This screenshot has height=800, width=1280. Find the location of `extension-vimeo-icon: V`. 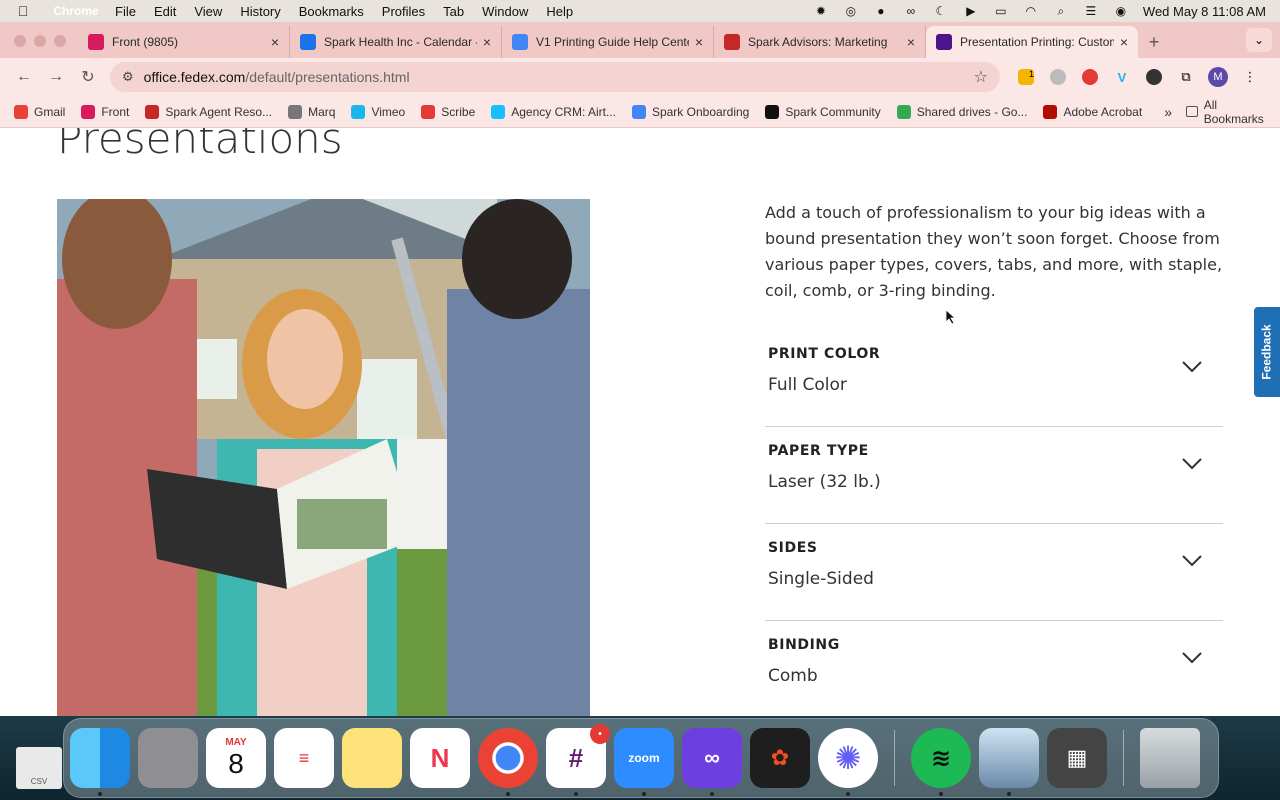

extension-vimeo-icon: V is located at coordinates (1122, 77).